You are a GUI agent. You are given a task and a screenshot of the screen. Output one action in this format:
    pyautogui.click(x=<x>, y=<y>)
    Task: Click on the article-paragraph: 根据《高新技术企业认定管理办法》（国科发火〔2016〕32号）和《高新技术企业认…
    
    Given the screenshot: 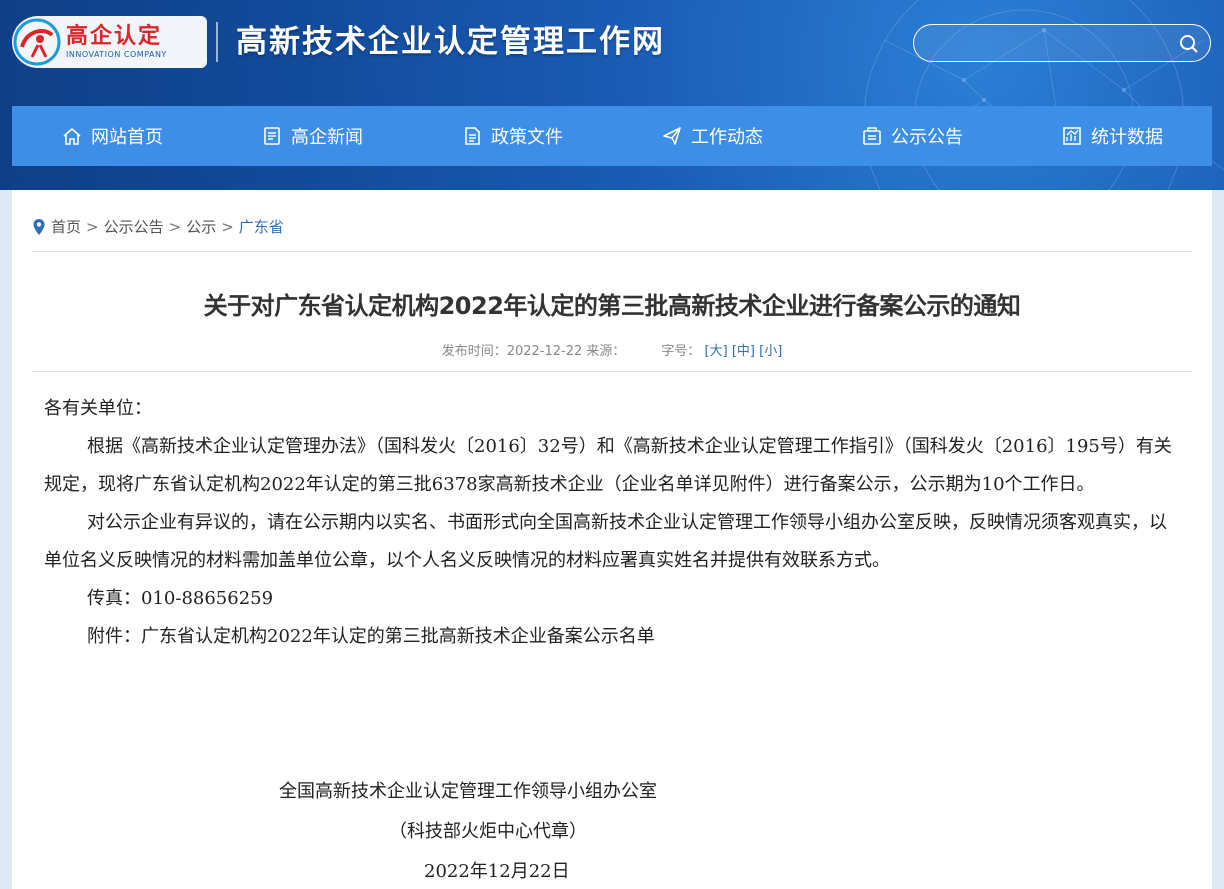 What is the action you would take?
    pyautogui.click(x=608, y=465)
    